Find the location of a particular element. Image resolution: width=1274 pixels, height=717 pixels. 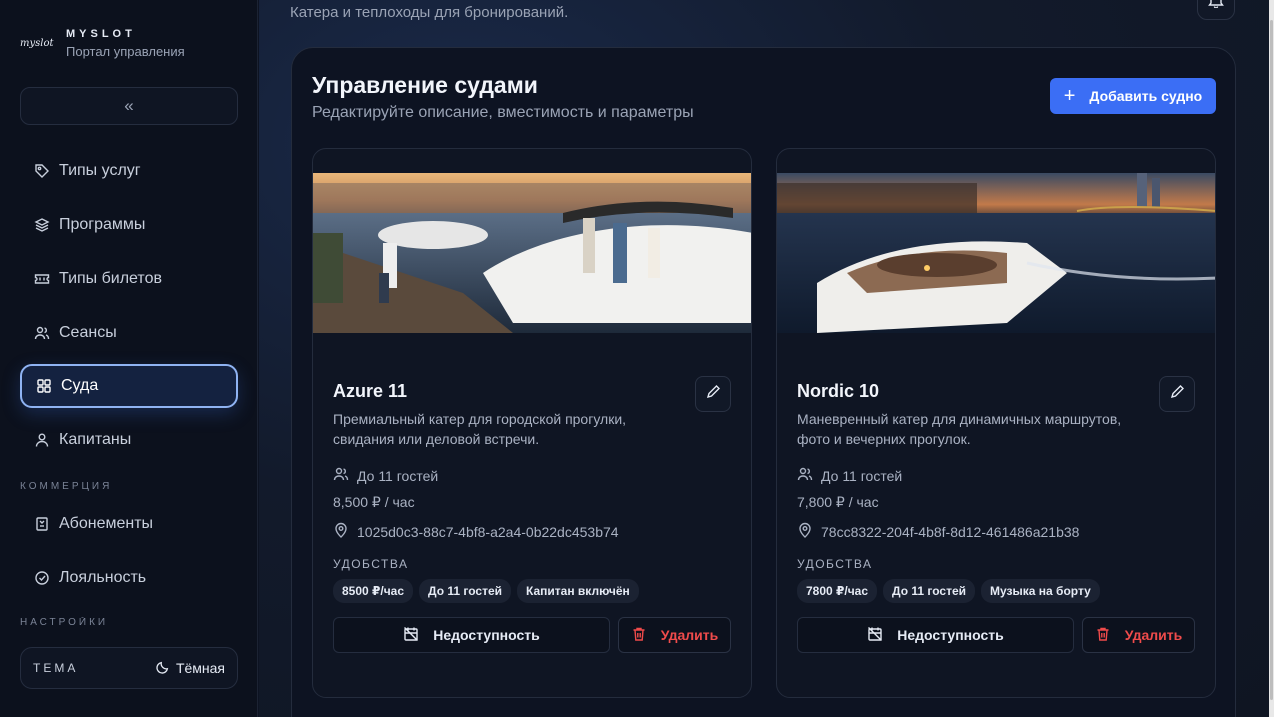

tag-icon is located at coordinates (42, 171).